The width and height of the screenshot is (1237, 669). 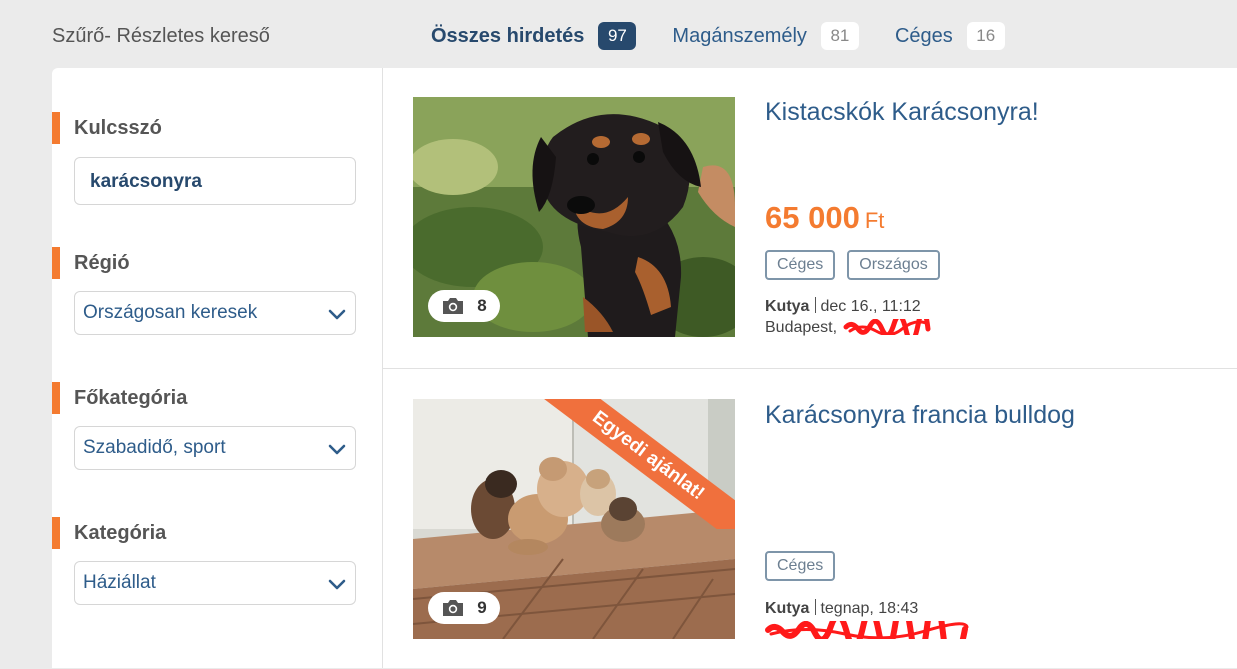 What do you see at coordinates (154, 447) in the screenshot?
I see `select-value: Szabadidő, sport` at bounding box center [154, 447].